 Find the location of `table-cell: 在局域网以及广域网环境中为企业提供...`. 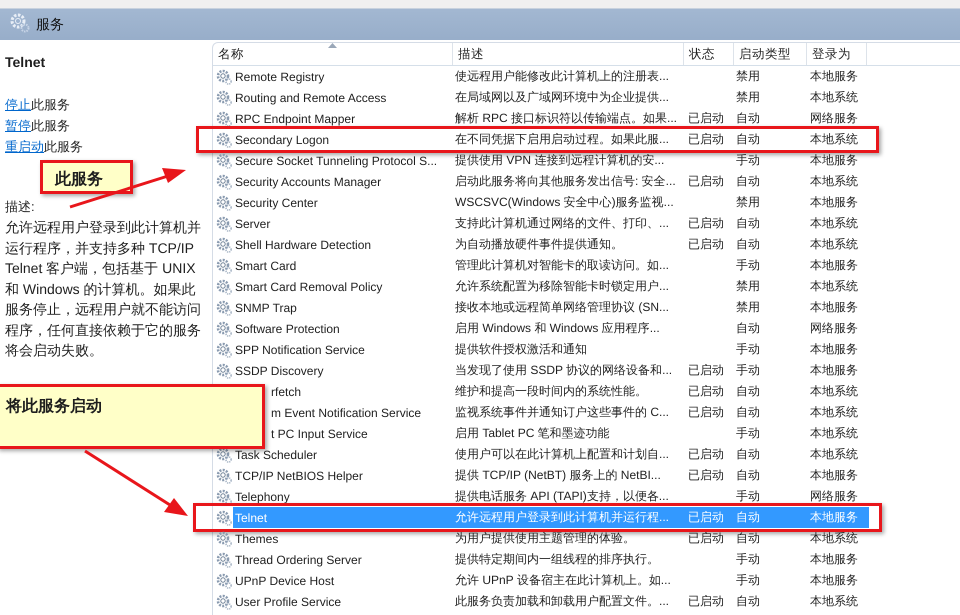

table-cell: 在局域网以及广域网环境中为企业提供... is located at coordinates (562, 97).